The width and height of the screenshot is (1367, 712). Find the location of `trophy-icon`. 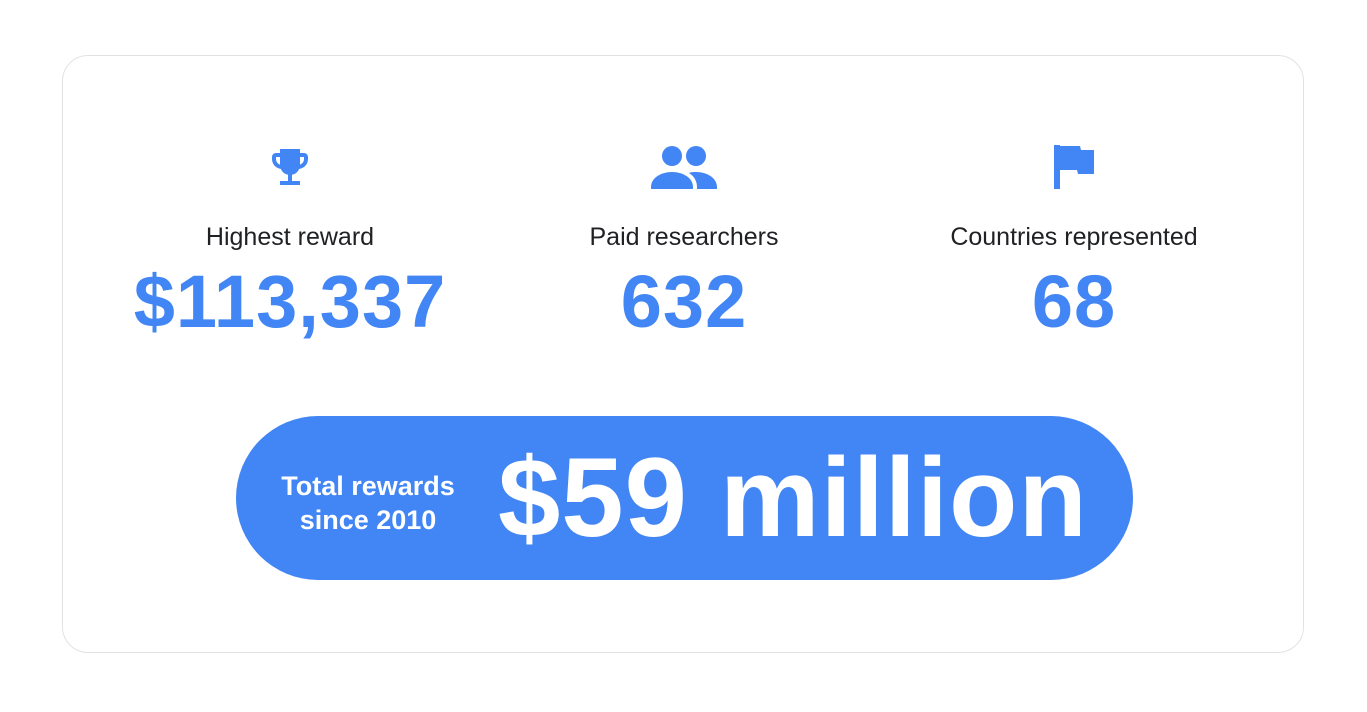

trophy-icon is located at coordinates (290, 167).